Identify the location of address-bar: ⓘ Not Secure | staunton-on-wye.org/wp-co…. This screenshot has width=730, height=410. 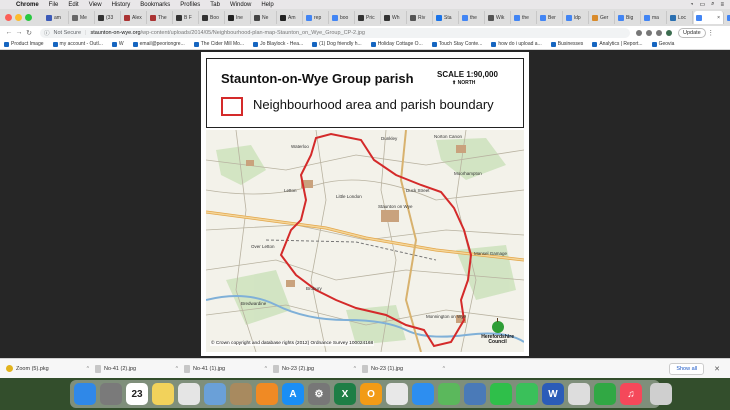
(335, 32).